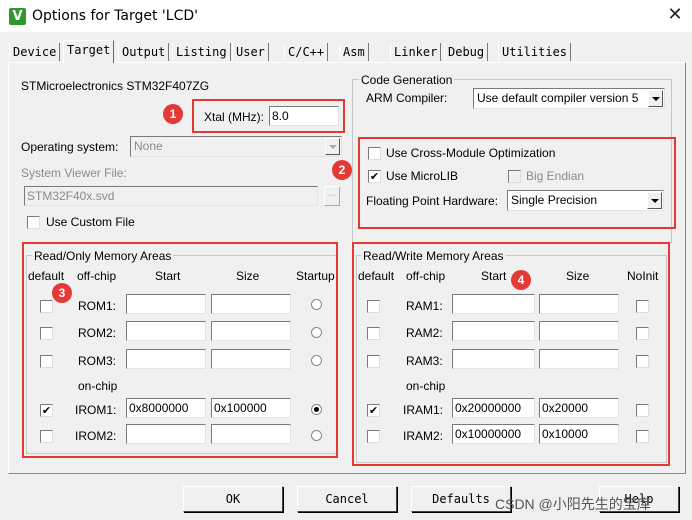 This screenshot has width=692, height=520. What do you see at coordinates (342, 170) in the screenshot?
I see `annotation-badge-2: 2` at bounding box center [342, 170].